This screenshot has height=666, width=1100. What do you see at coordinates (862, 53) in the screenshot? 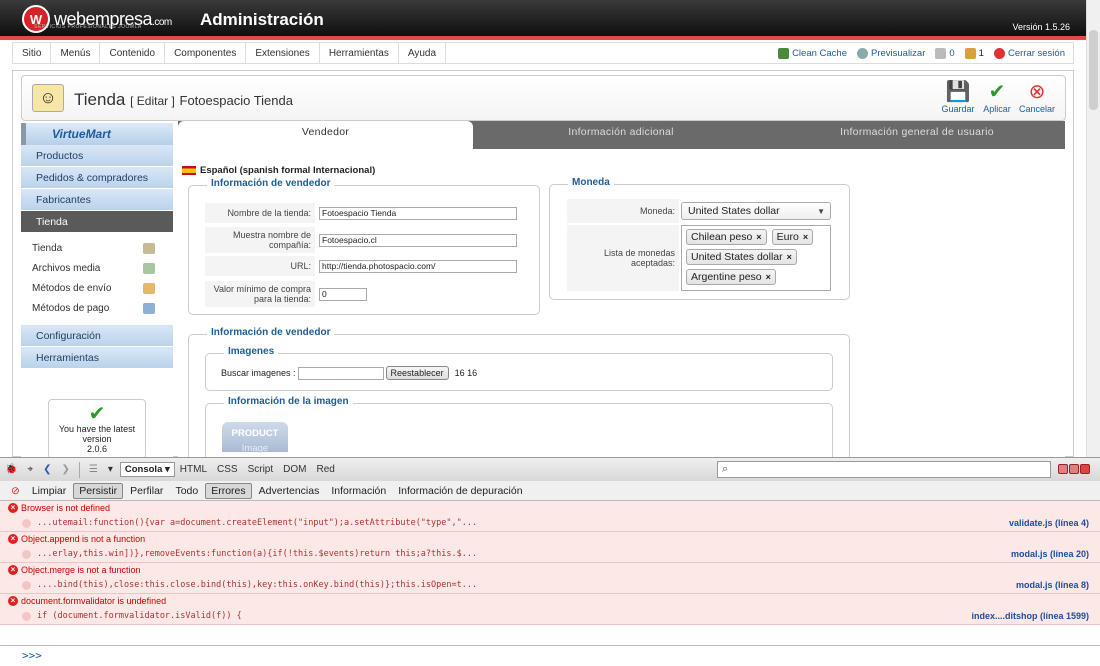
I see `preview-icon` at bounding box center [862, 53].